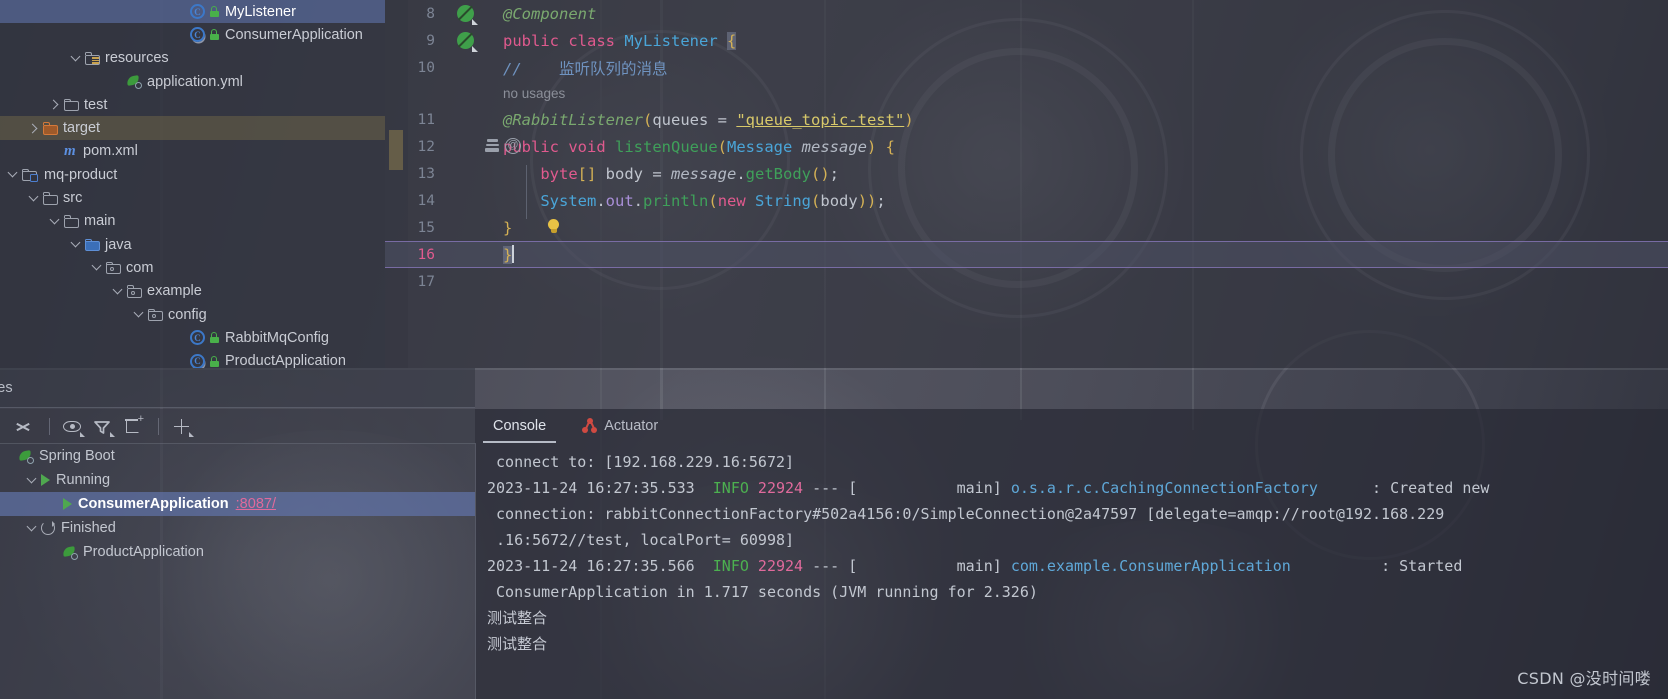 This screenshot has width=1668, height=699. What do you see at coordinates (666, 146) in the screenshot?
I see `code-token: listenQueue` at bounding box center [666, 146].